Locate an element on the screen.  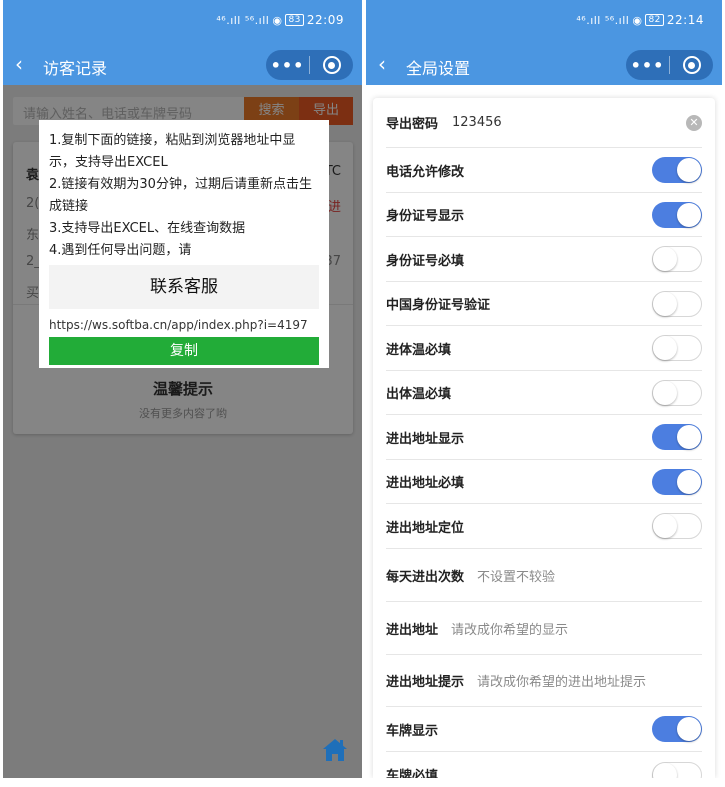
home-icon is located at coordinates (335, 752).